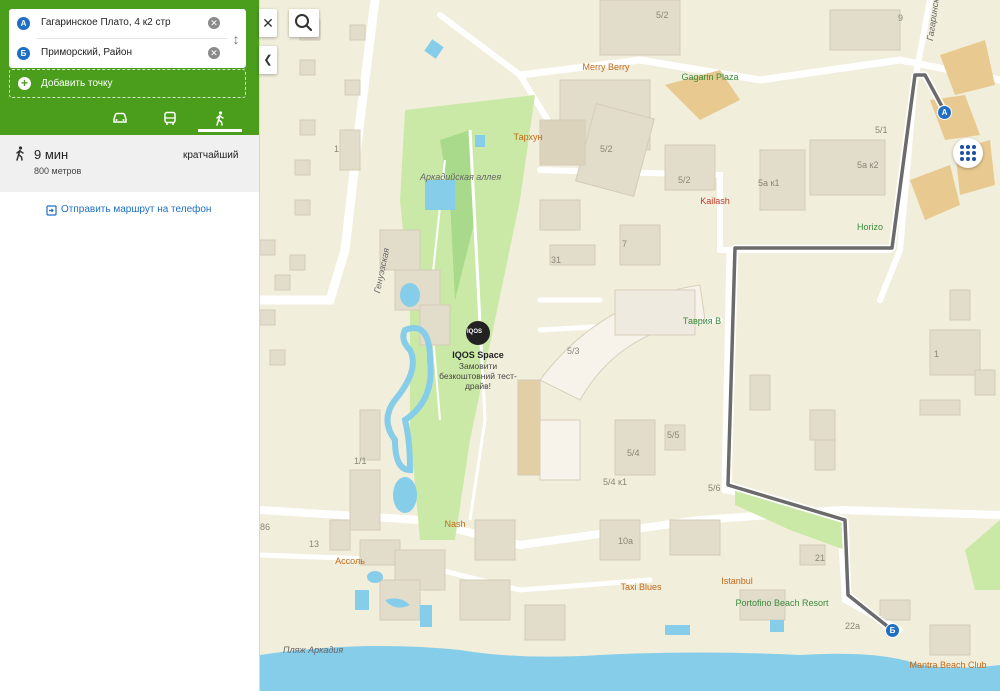  What do you see at coordinates (106, 22) in the screenshot?
I see `from-input: Гагаринское Плато, 4 к2 стр` at bounding box center [106, 22].